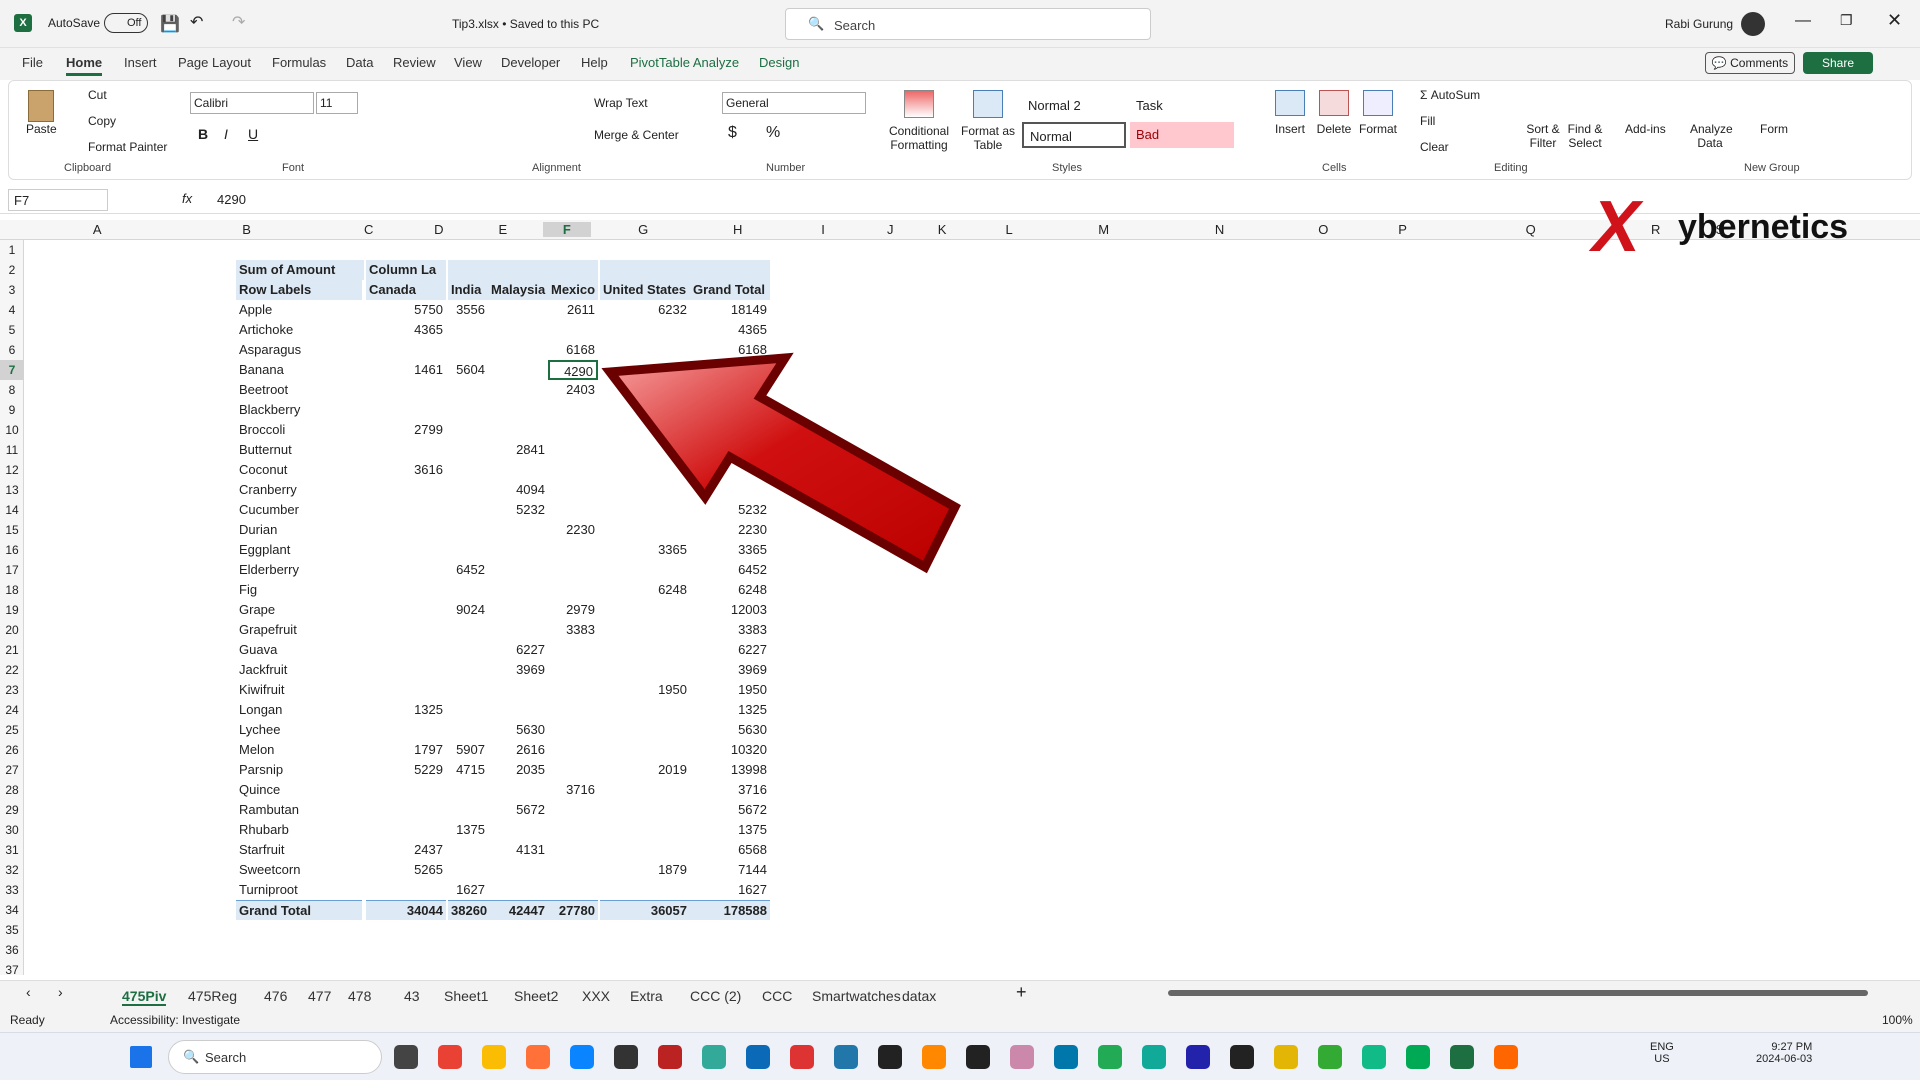 Image resolution: width=1920 pixels, height=1080 pixels. What do you see at coordinates (196, 22) in the screenshot?
I see `undo-icon: ↶` at bounding box center [196, 22].